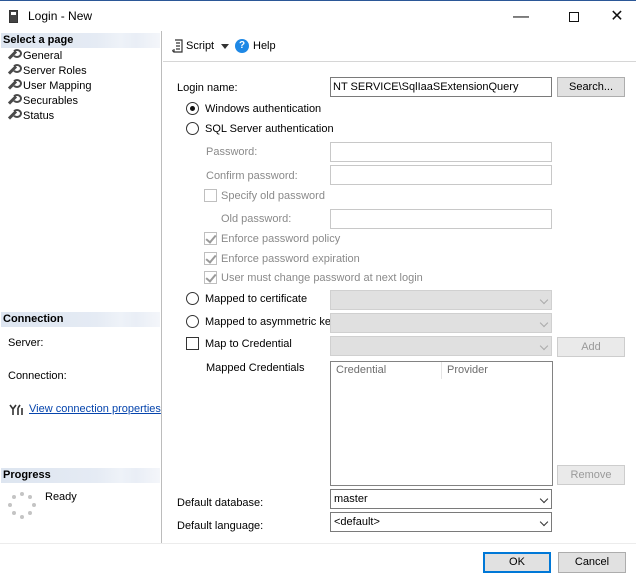 This screenshot has height=580, width=636. I want to click on enforce-policy-checkbox, so click(210, 238).